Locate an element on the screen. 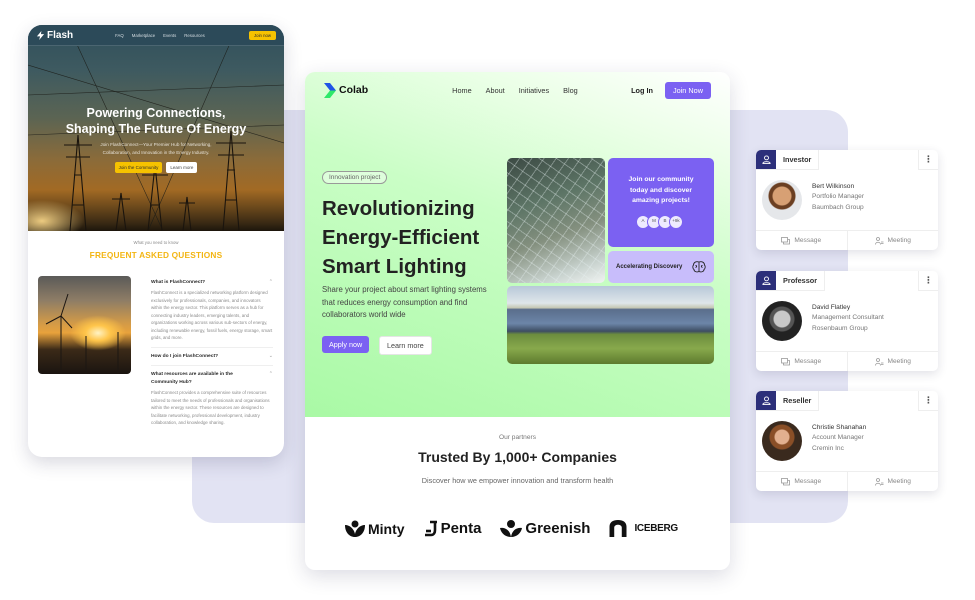 The height and width of the screenshot is (600, 975). faq-kicker: What you need to know is located at coordinates (156, 242).